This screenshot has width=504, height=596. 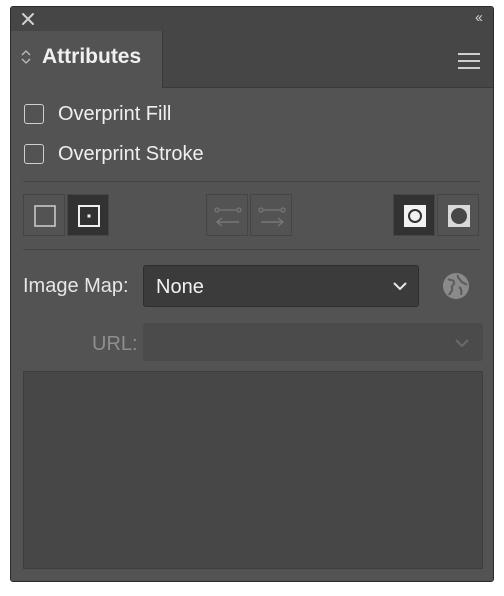 I want to click on hide-center-button, so click(x=44, y=215).